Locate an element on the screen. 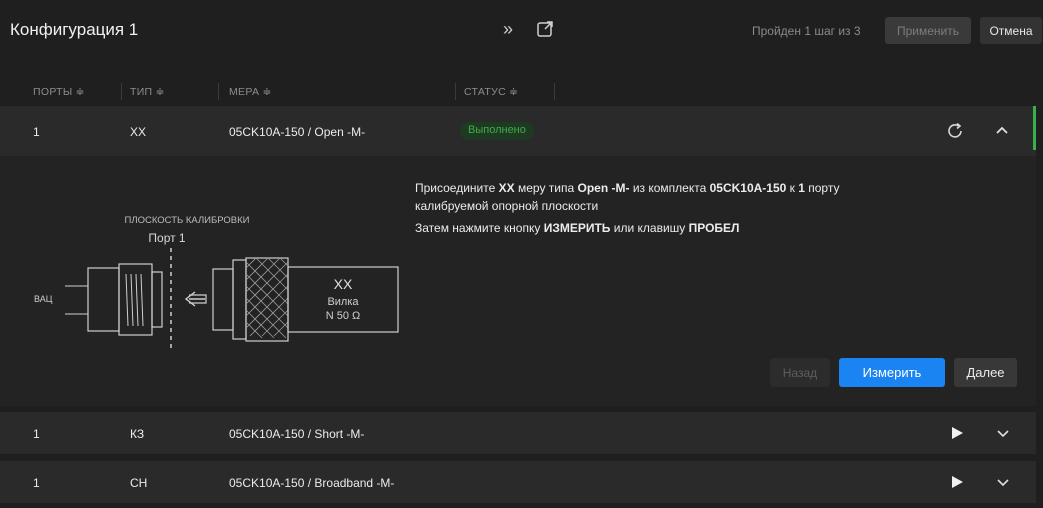 The height and width of the screenshot is (508, 1043). instruction-port-number: 1 is located at coordinates (801, 188).